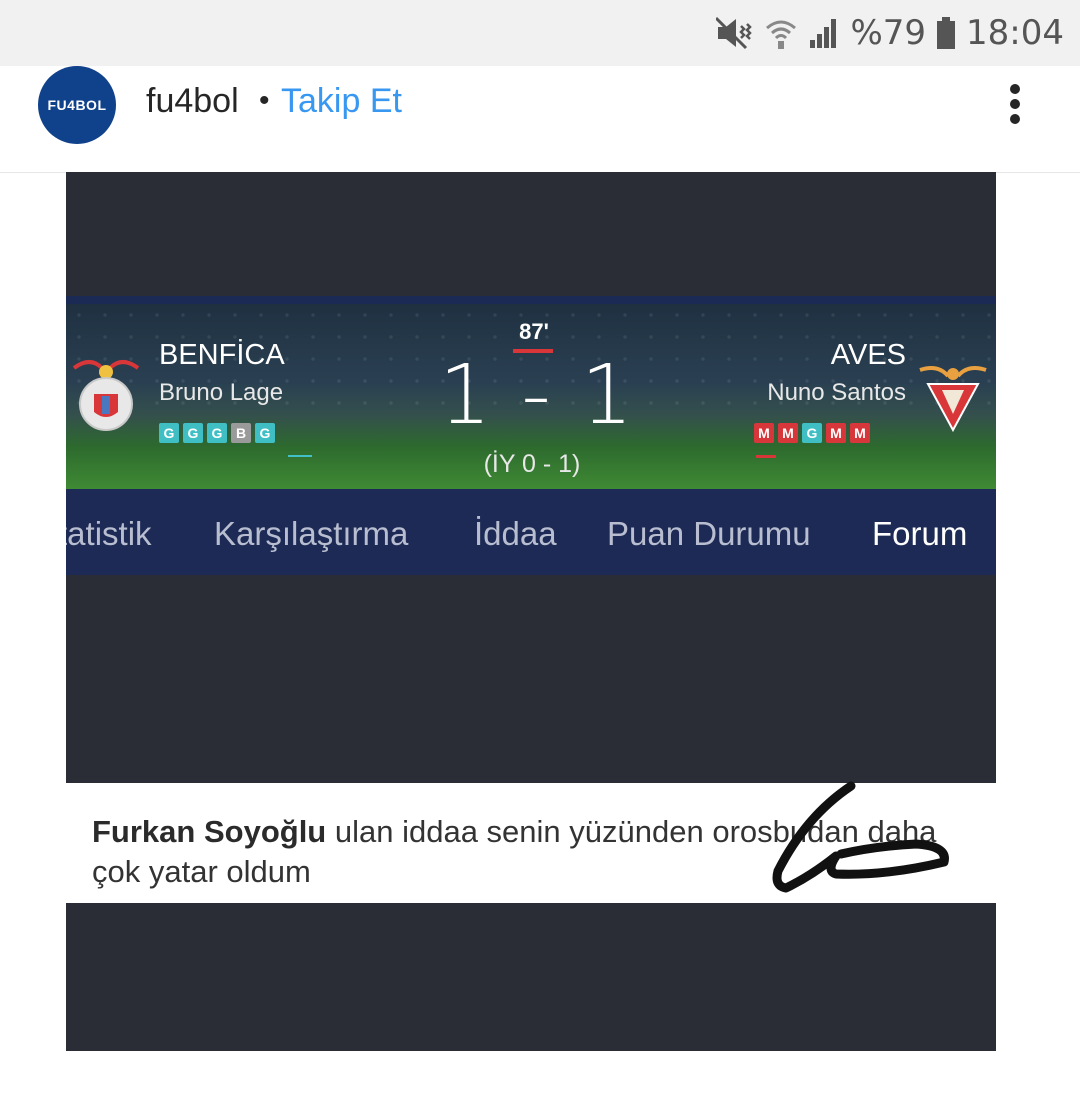 Image resolution: width=1080 pixels, height=1107 pixels. I want to click on clock: 18:04, so click(1015, 33).